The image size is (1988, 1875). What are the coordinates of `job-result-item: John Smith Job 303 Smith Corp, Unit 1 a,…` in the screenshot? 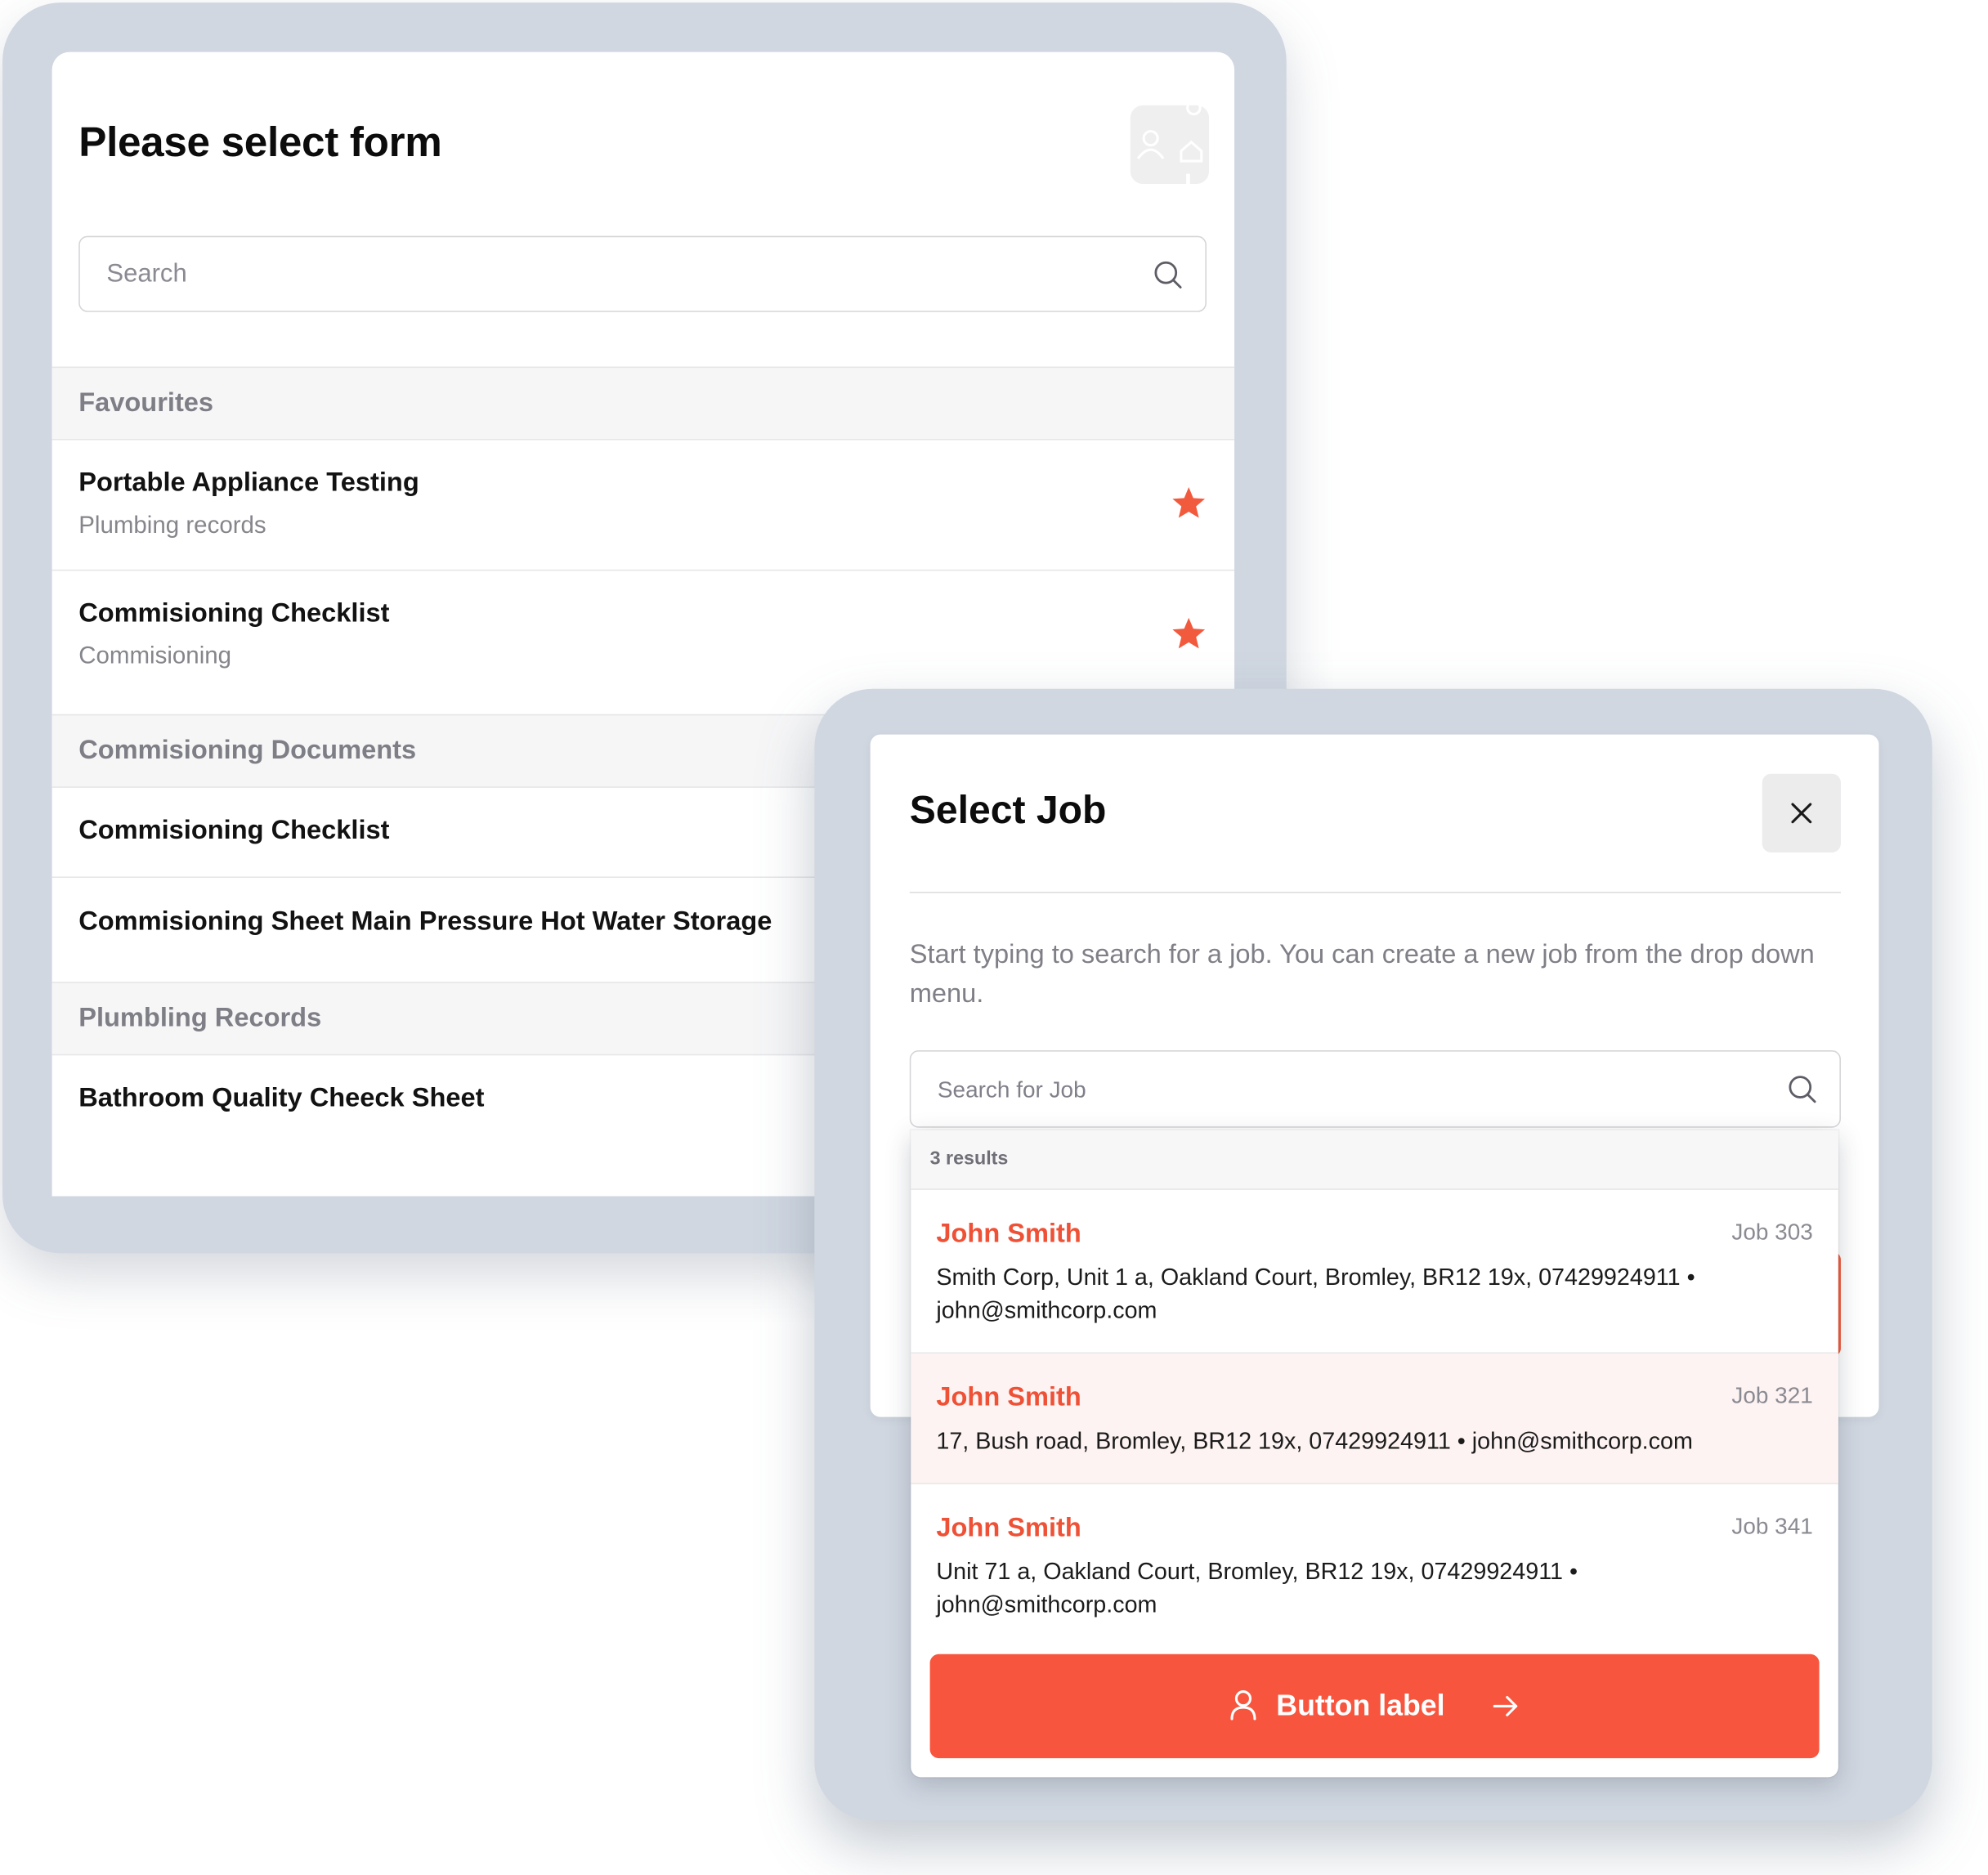 It's located at (1375, 1272).